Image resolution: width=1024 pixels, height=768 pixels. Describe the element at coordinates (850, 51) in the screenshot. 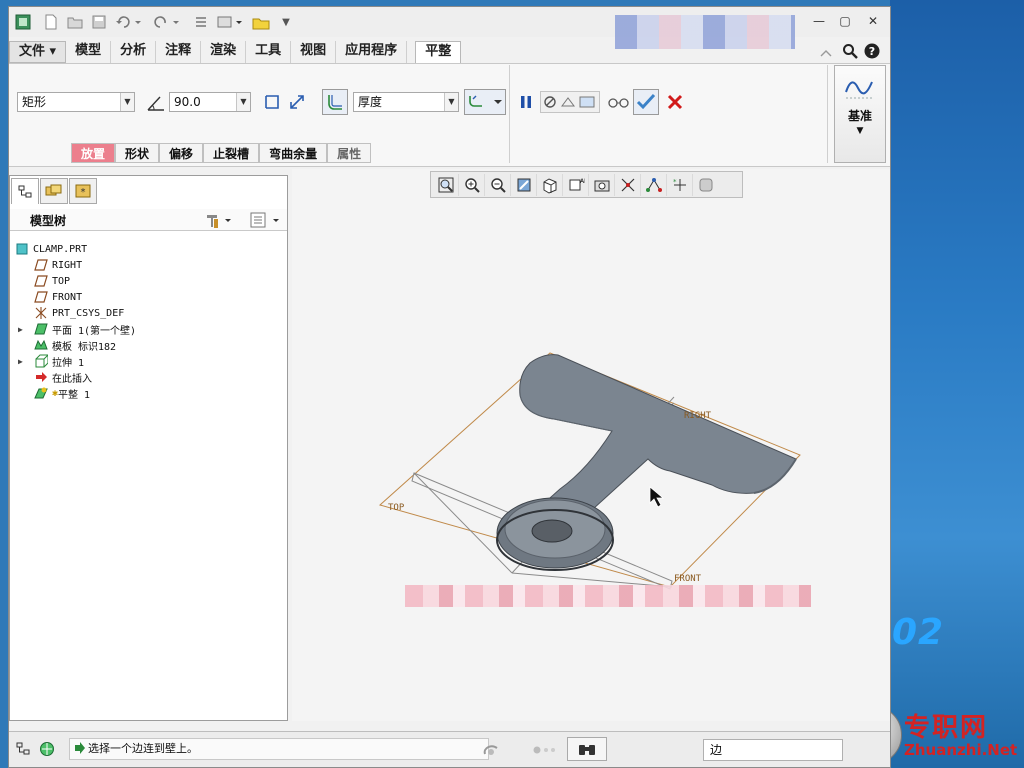

I see `search-icon` at that location.